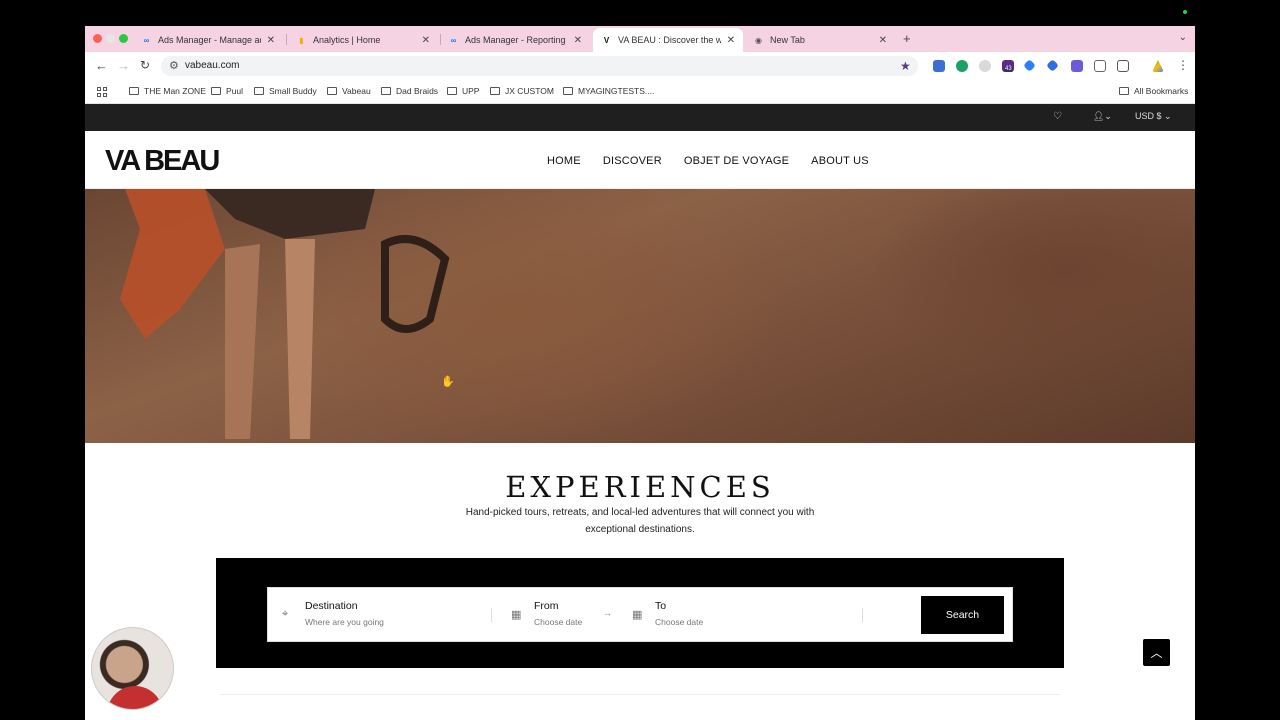 Image resolution: width=1280 pixels, height=720 pixels. Describe the element at coordinates (515, 40) in the screenshot. I see `tab-ads-manager-reporting: ∞ Ads Manager - Reporting - V ✕` at that location.